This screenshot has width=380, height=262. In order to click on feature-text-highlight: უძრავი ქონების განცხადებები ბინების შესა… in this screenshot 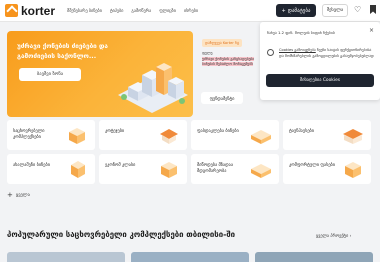, I will do `click(228, 61)`.